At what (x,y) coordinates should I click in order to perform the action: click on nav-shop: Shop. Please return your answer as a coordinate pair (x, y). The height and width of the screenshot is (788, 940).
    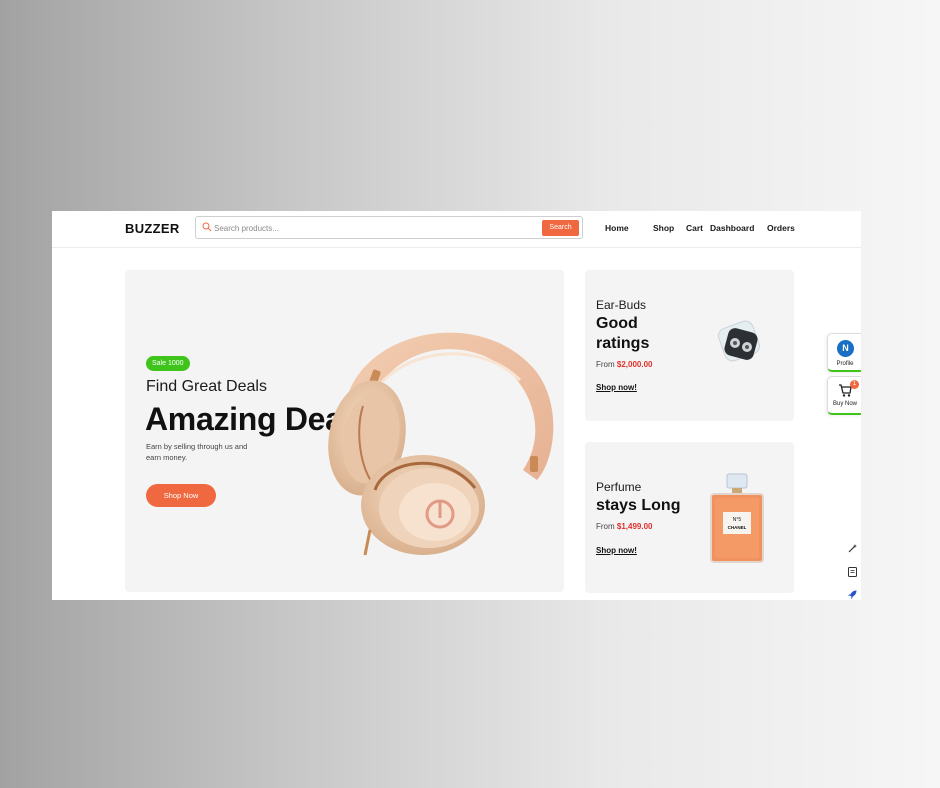
    Looking at the image, I should click on (663, 228).